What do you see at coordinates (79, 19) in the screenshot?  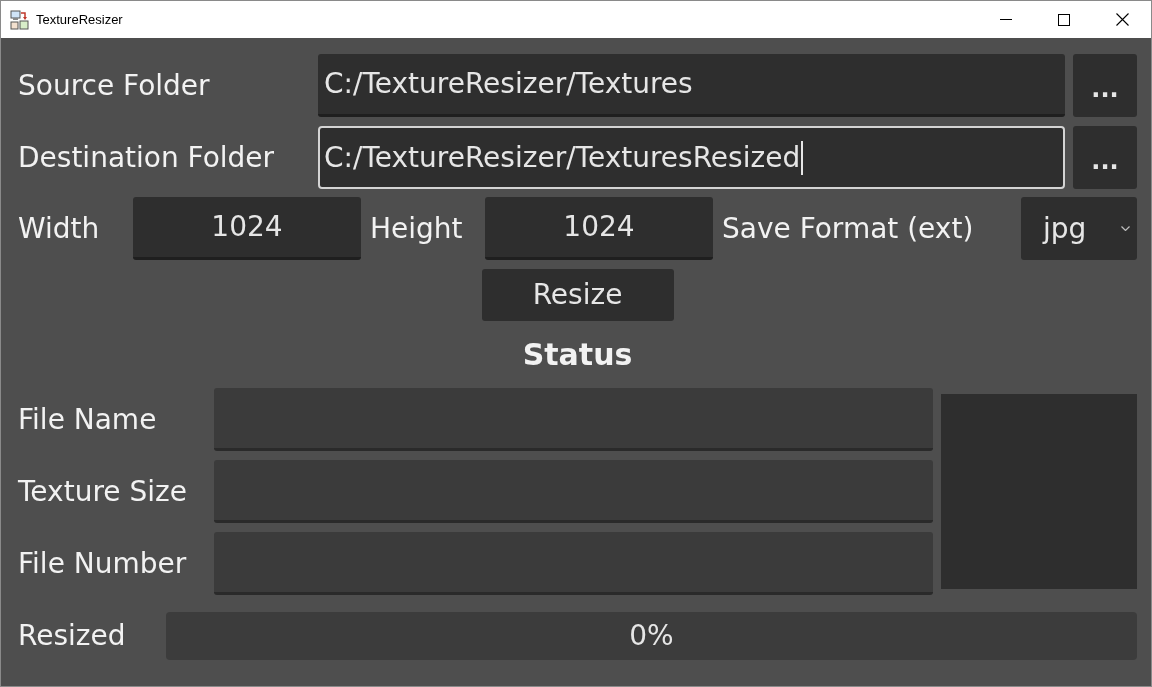 I see `window-title: TextureResizer` at bounding box center [79, 19].